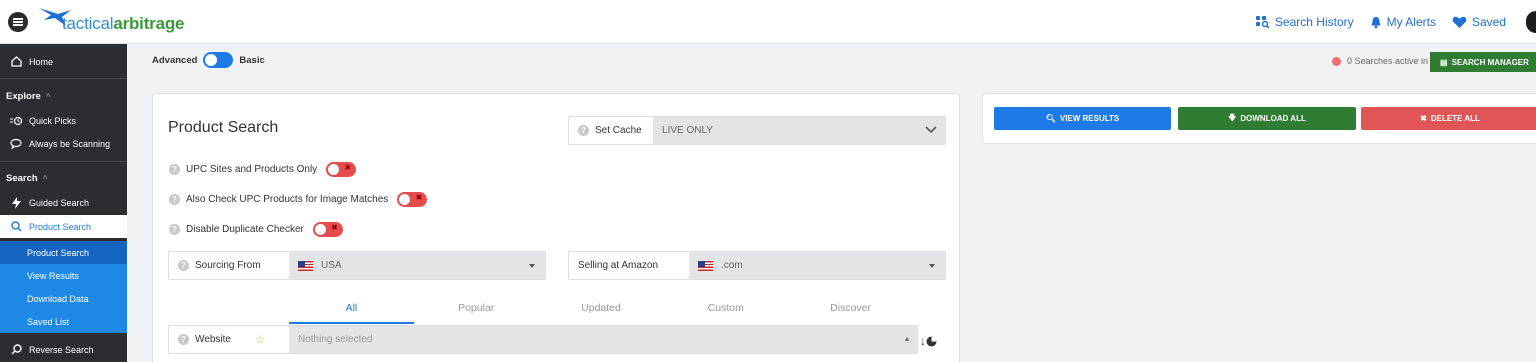 The height and width of the screenshot is (362, 1536). Describe the element at coordinates (58, 252) in the screenshot. I see `sidebar-subitem-label: Product Search` at that location.